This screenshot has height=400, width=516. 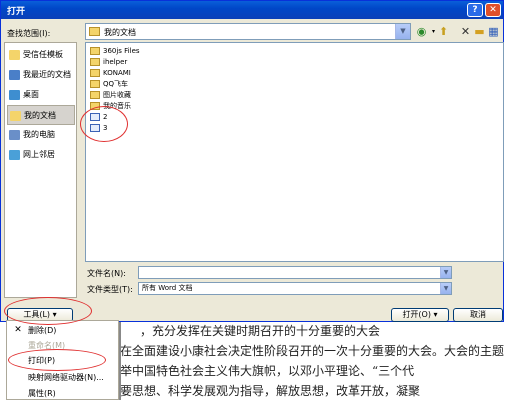 I want to click on desktop-icon, so click(x=14, y=95).